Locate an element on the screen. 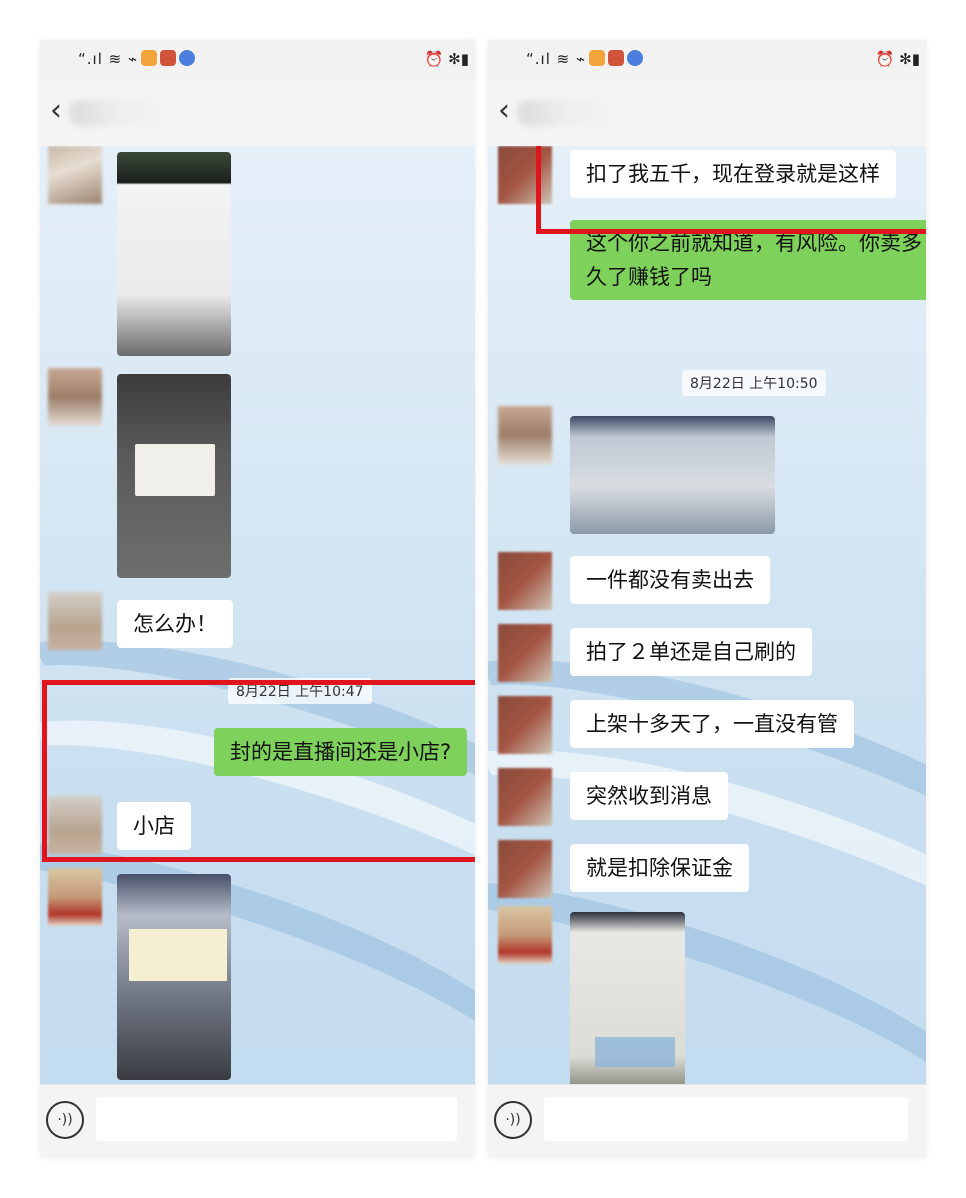  image-message-screen is located at coordinates (672, 475).